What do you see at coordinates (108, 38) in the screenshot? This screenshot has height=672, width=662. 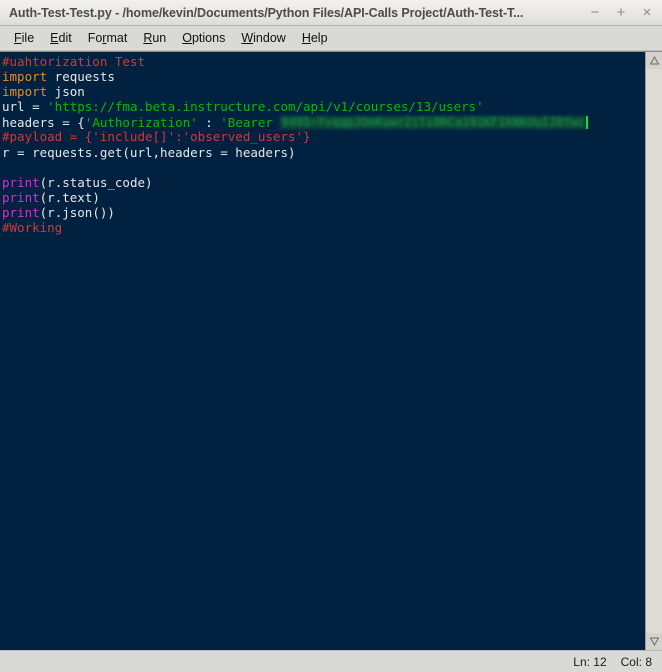 I see `menu-item-format: Format` at bounding box center [108, 38].